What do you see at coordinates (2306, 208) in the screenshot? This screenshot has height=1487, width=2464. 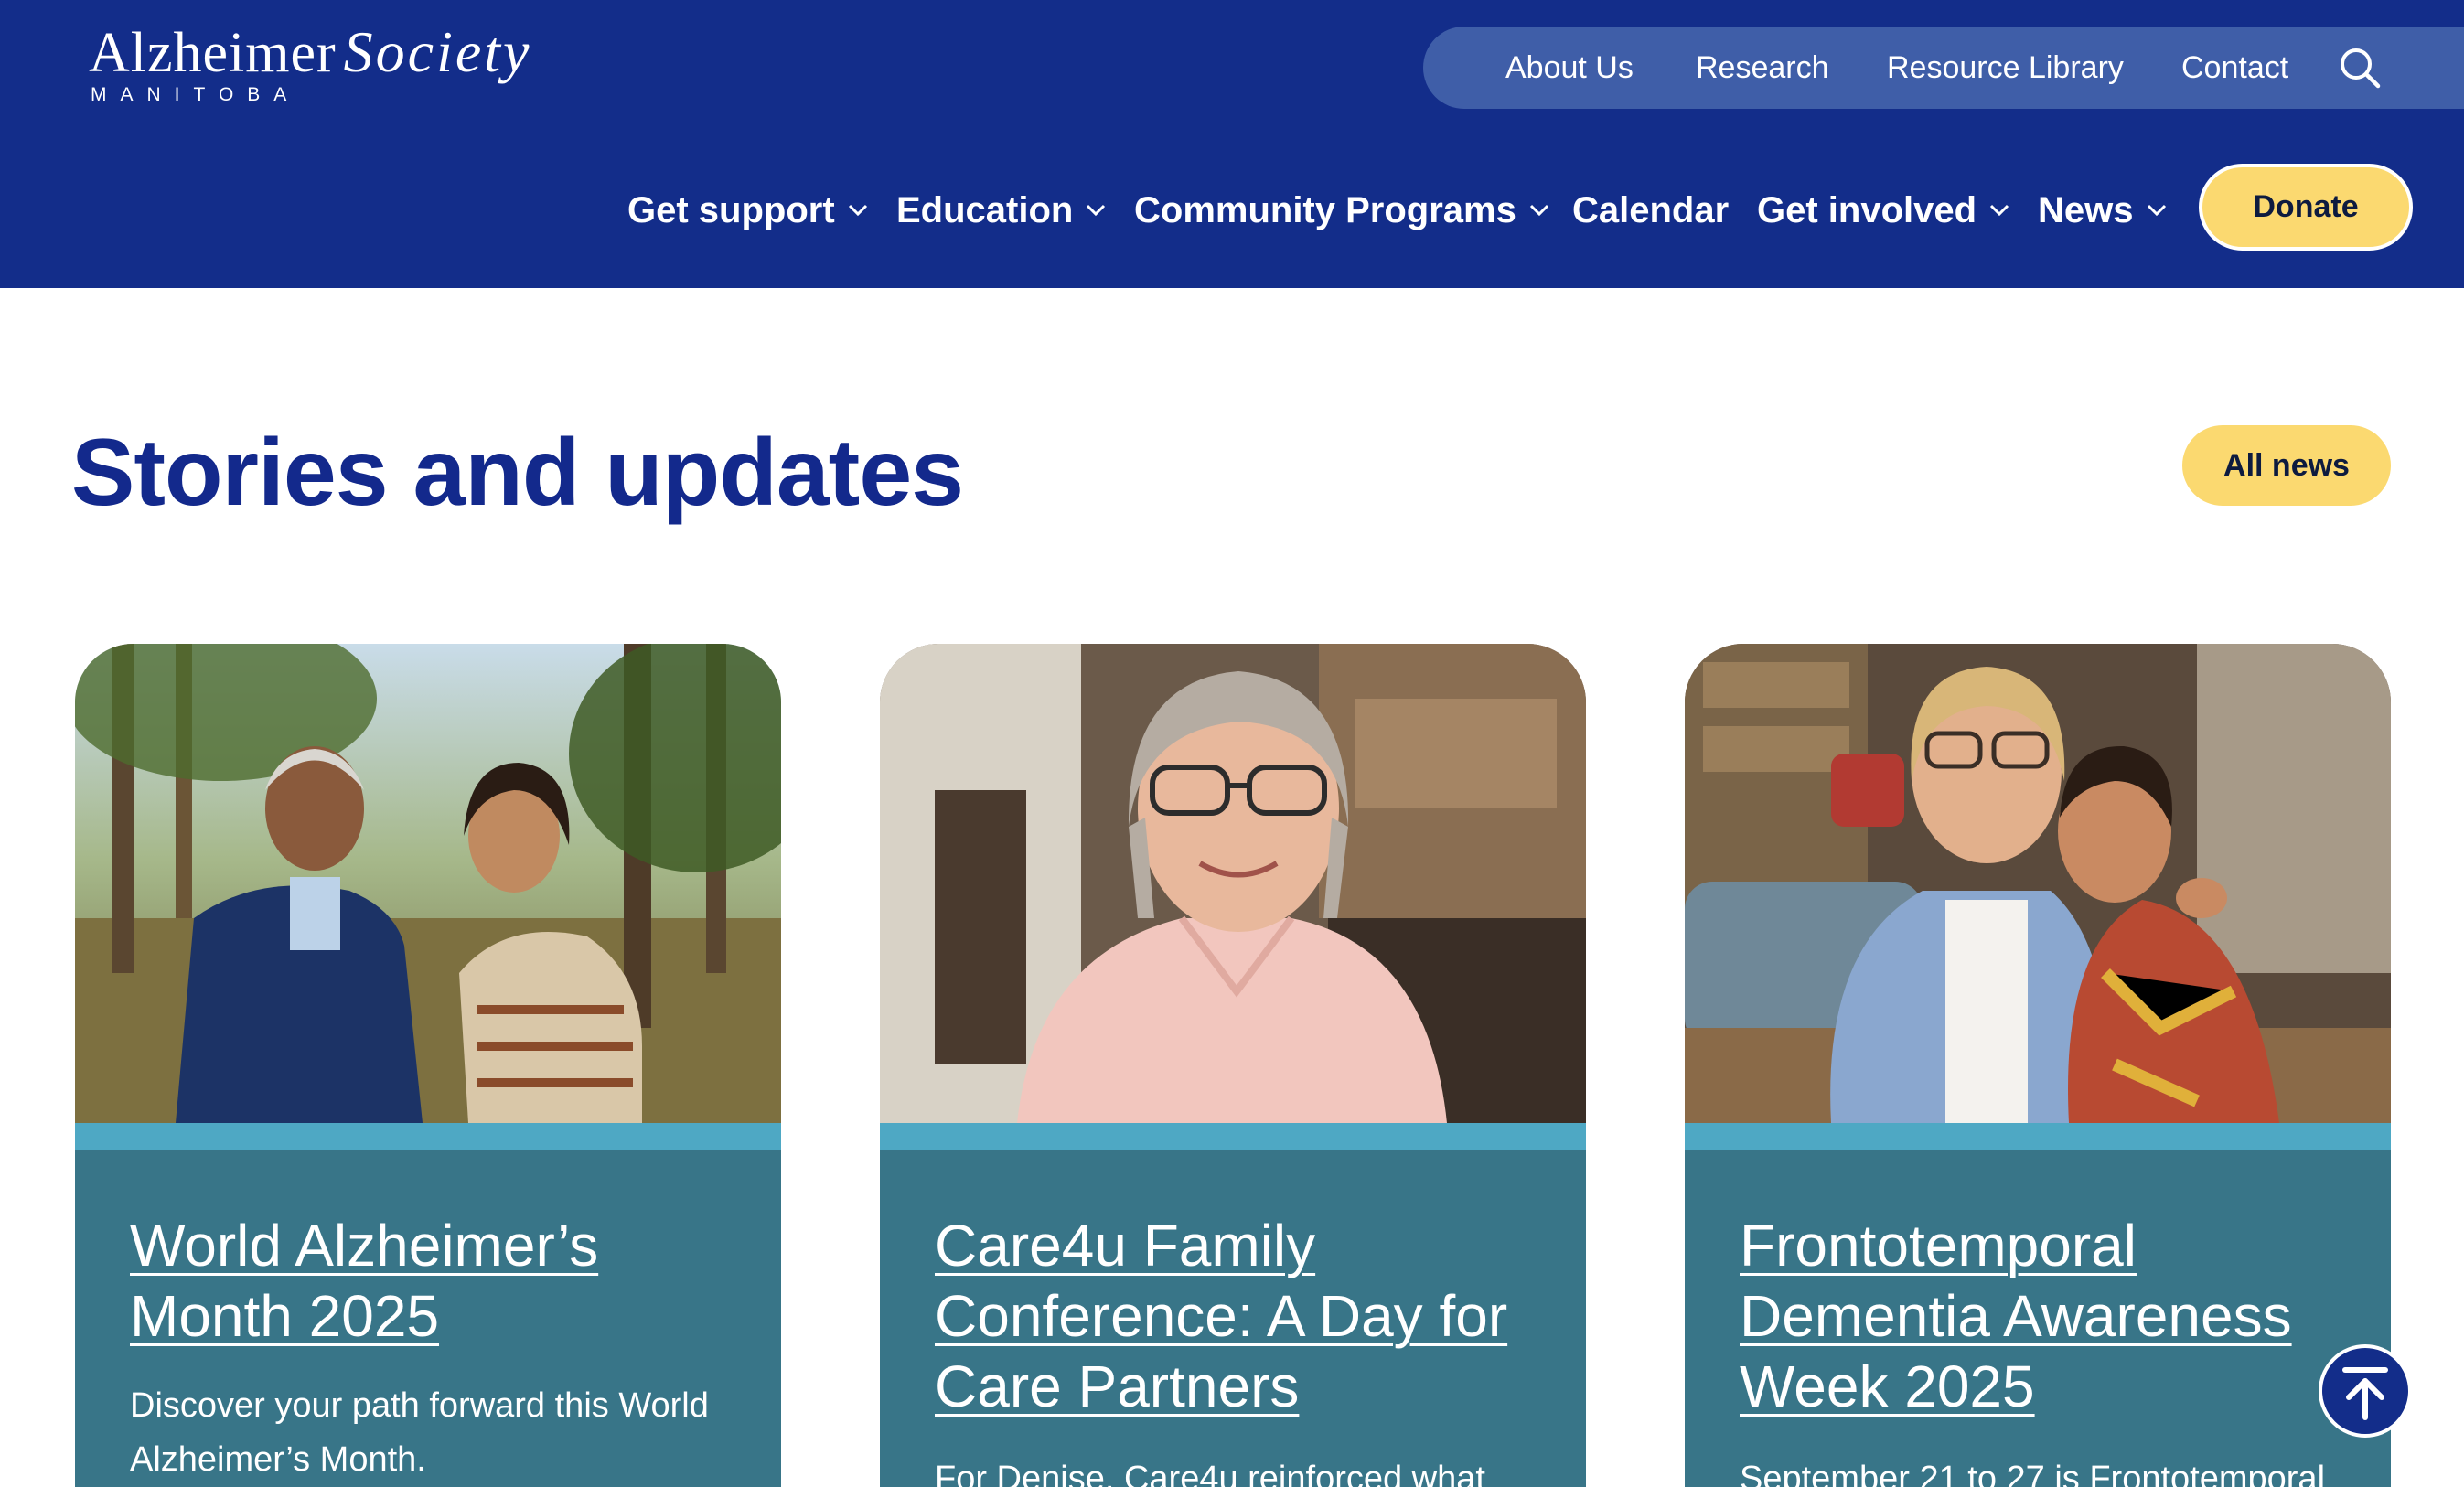 I see `donate-button: Donate` at bounding box center [2306, 208].